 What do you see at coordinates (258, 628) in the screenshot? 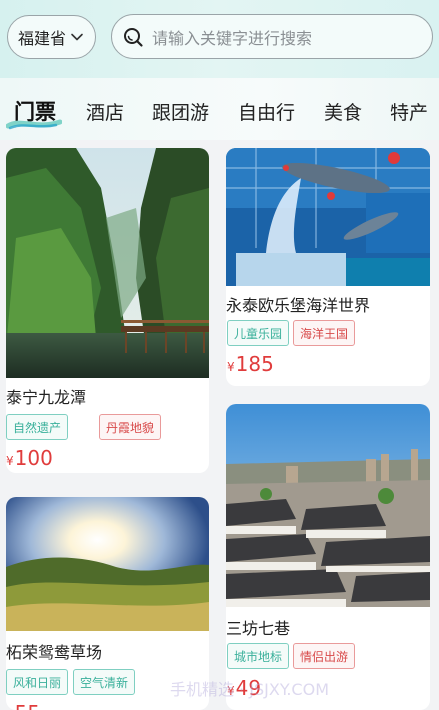
I see `attraction-title: 三坊七巷` at bounding box center [258, 628].